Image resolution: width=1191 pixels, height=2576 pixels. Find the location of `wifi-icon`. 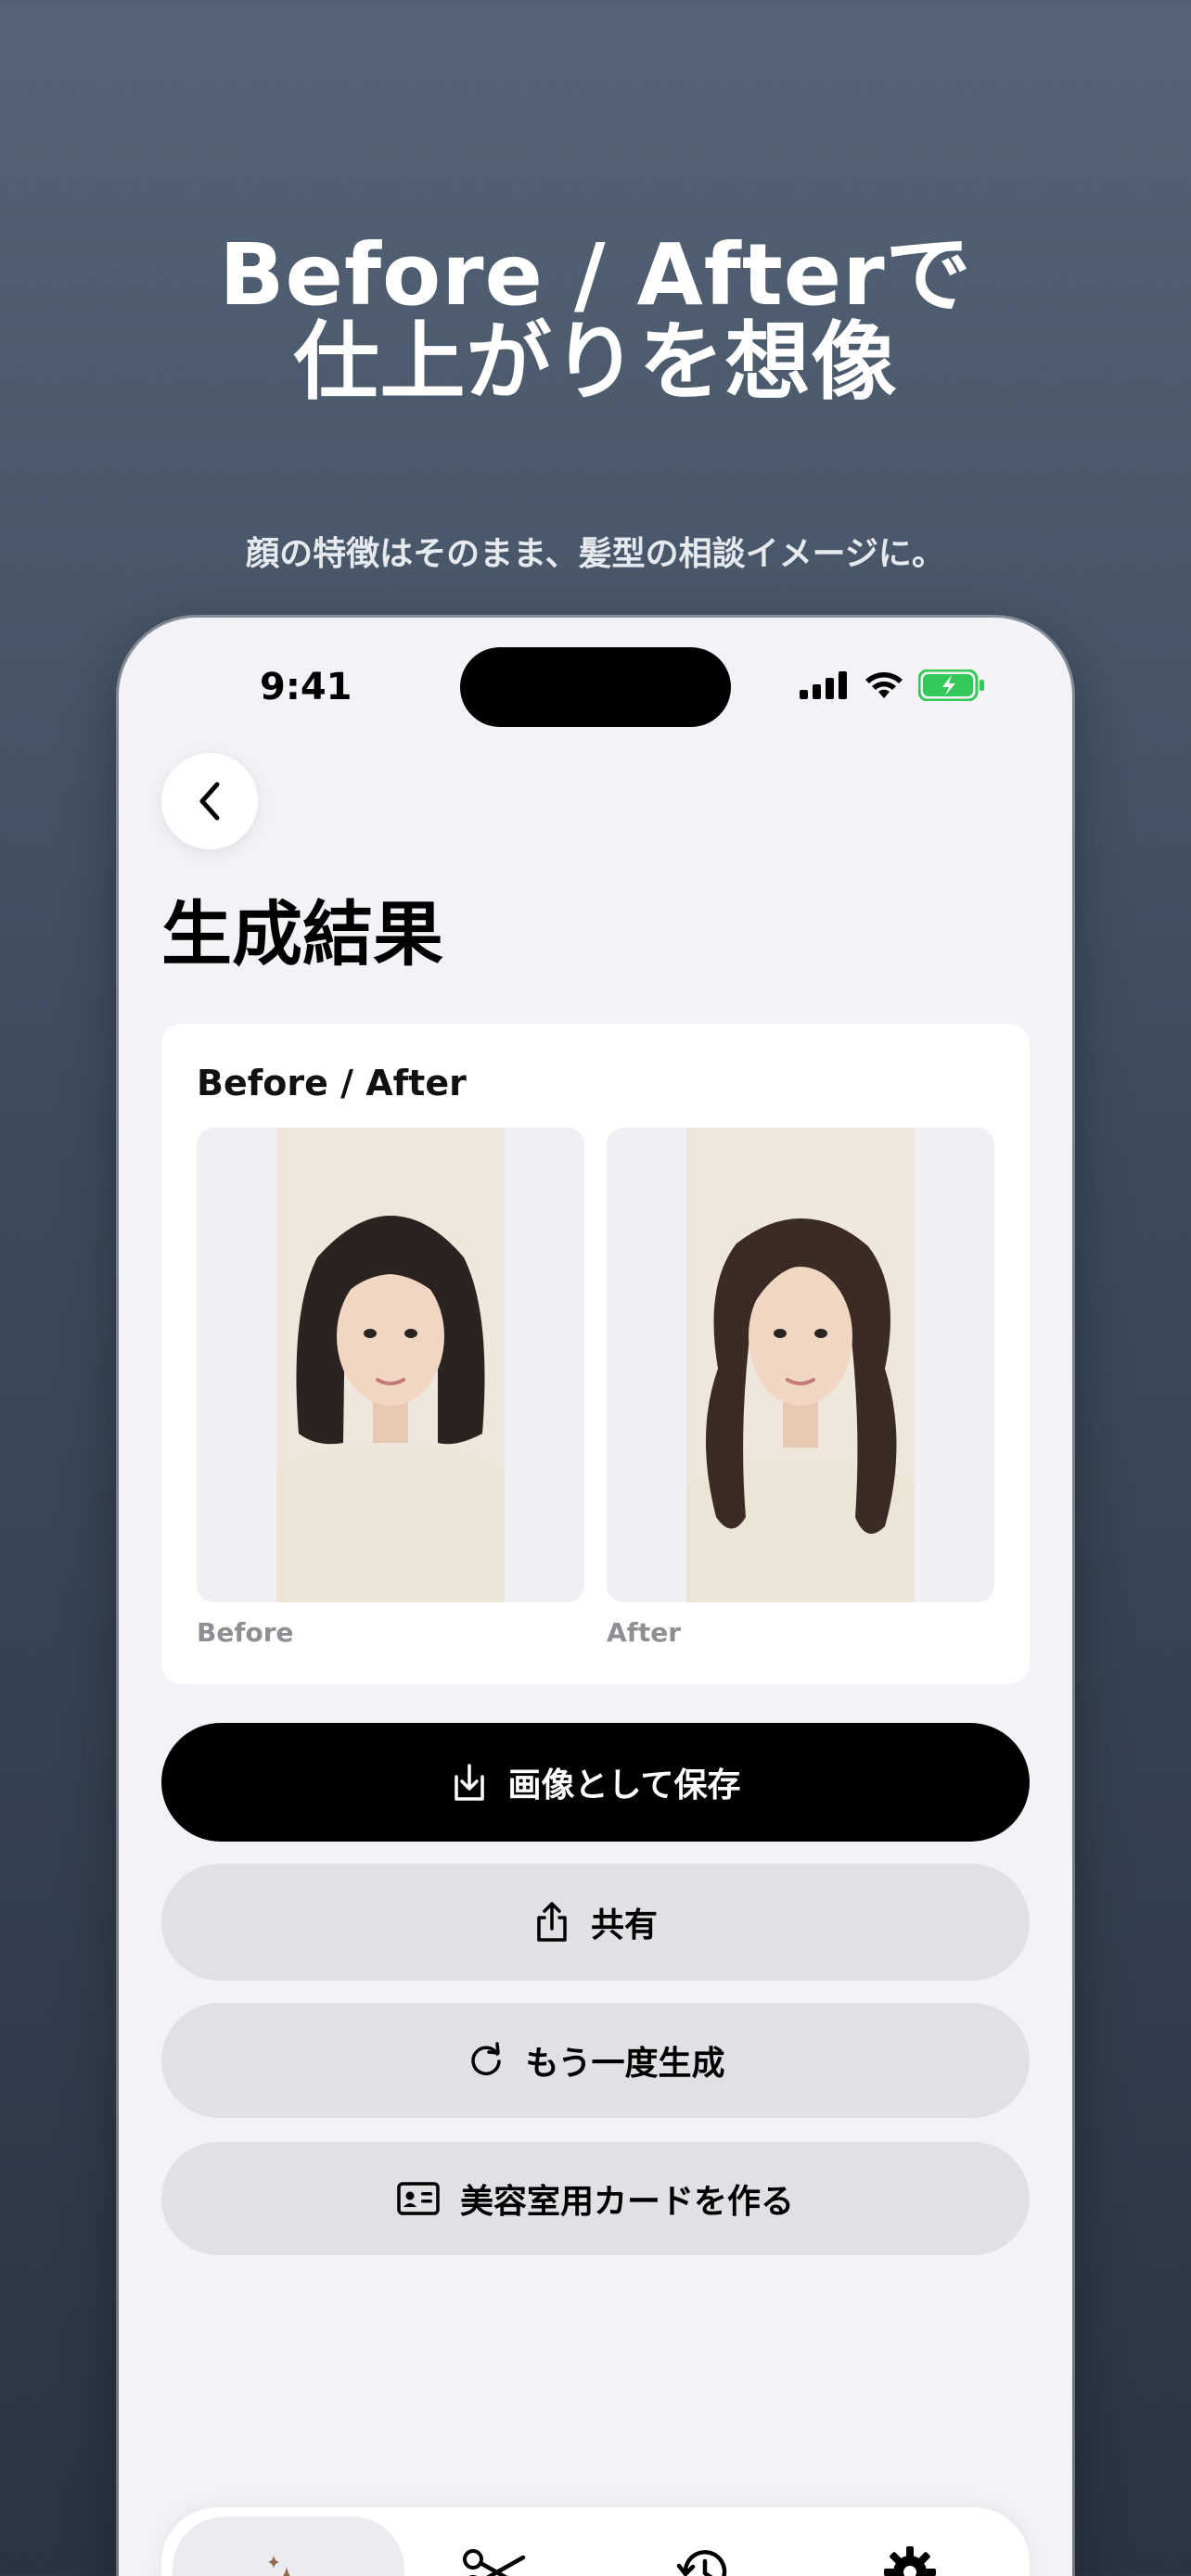

wifi-icon is located at coordinates (884, 685).